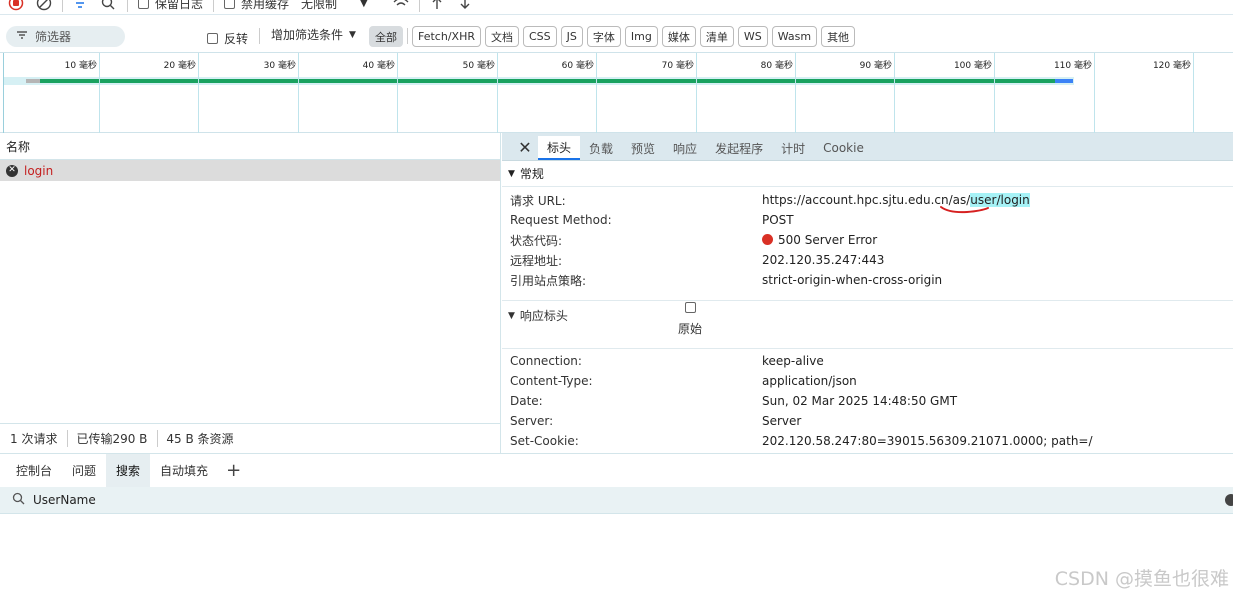 The height and width of the screenshot is (597, 1233). I want to click on timeline-tick: 60 毫秒, so click(577, 66).